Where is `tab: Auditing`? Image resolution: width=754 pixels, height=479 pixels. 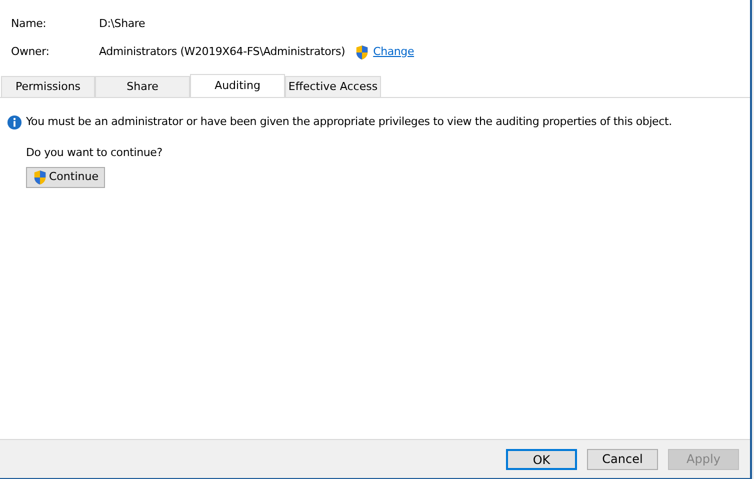
tab: Auditing is located at coordinates (237, 85).